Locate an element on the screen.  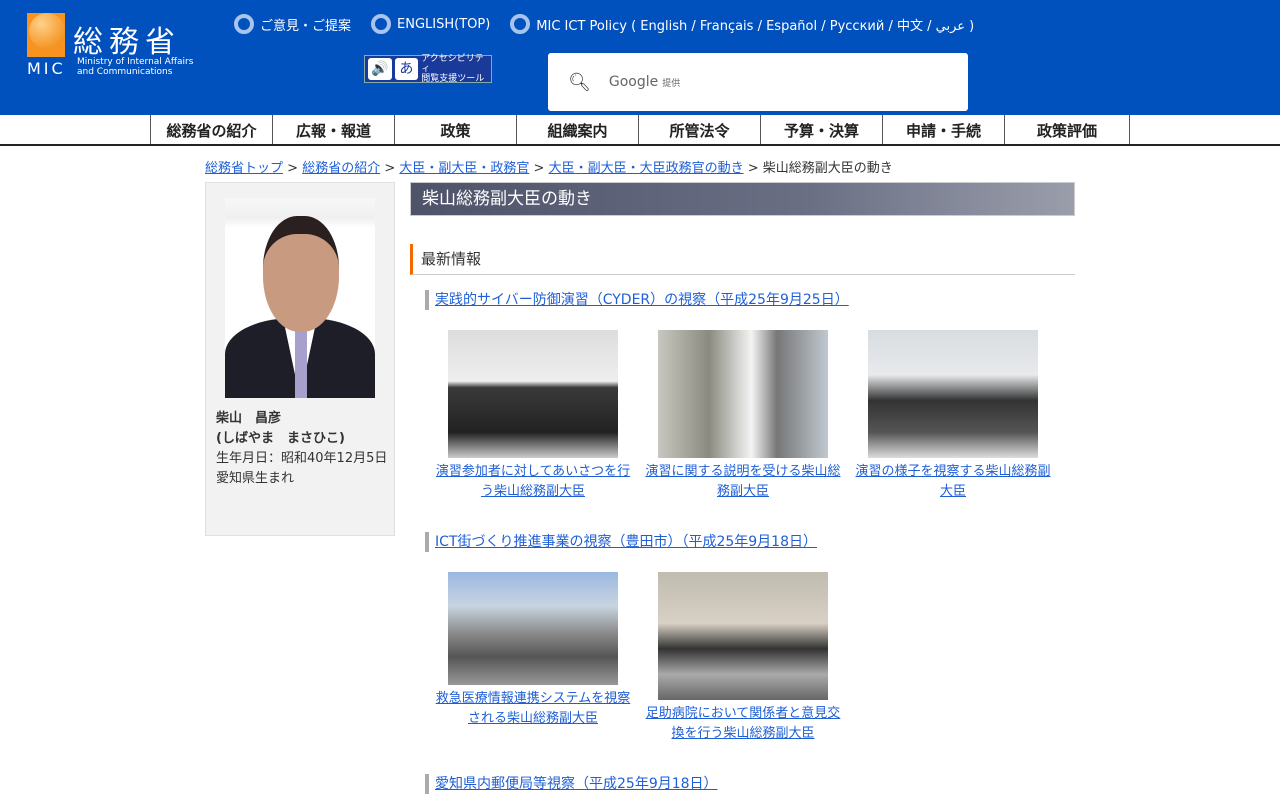
breadcrumb-link: 大臣・副大臣・政務官 is located at coordinates (464, 168).